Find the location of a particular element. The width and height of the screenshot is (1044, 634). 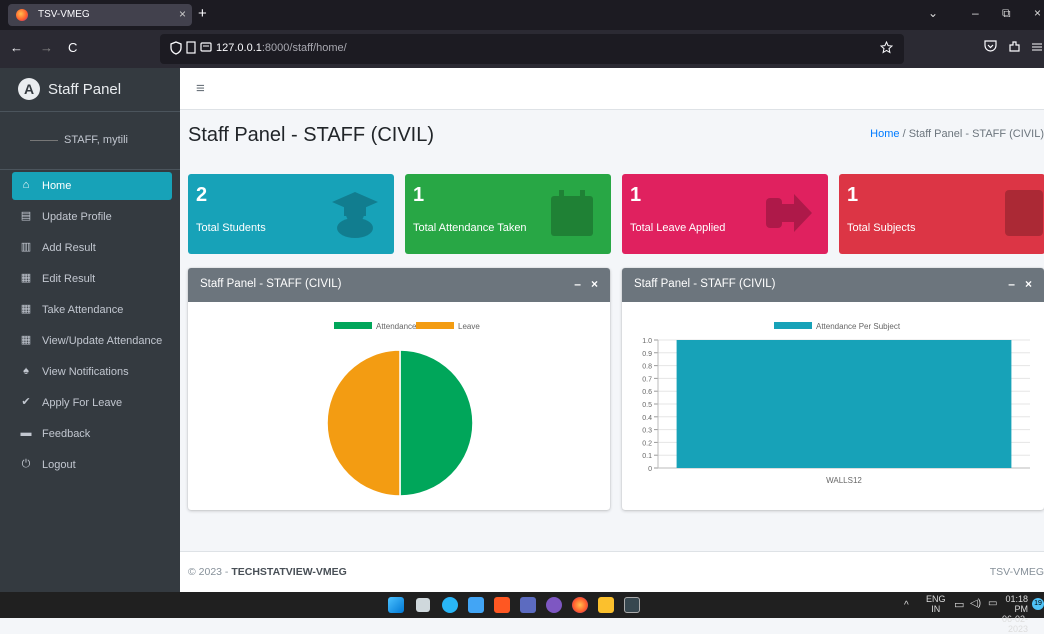

company-link: TECHSTATVIEW-VMEG is located at coordinates (288, 572).